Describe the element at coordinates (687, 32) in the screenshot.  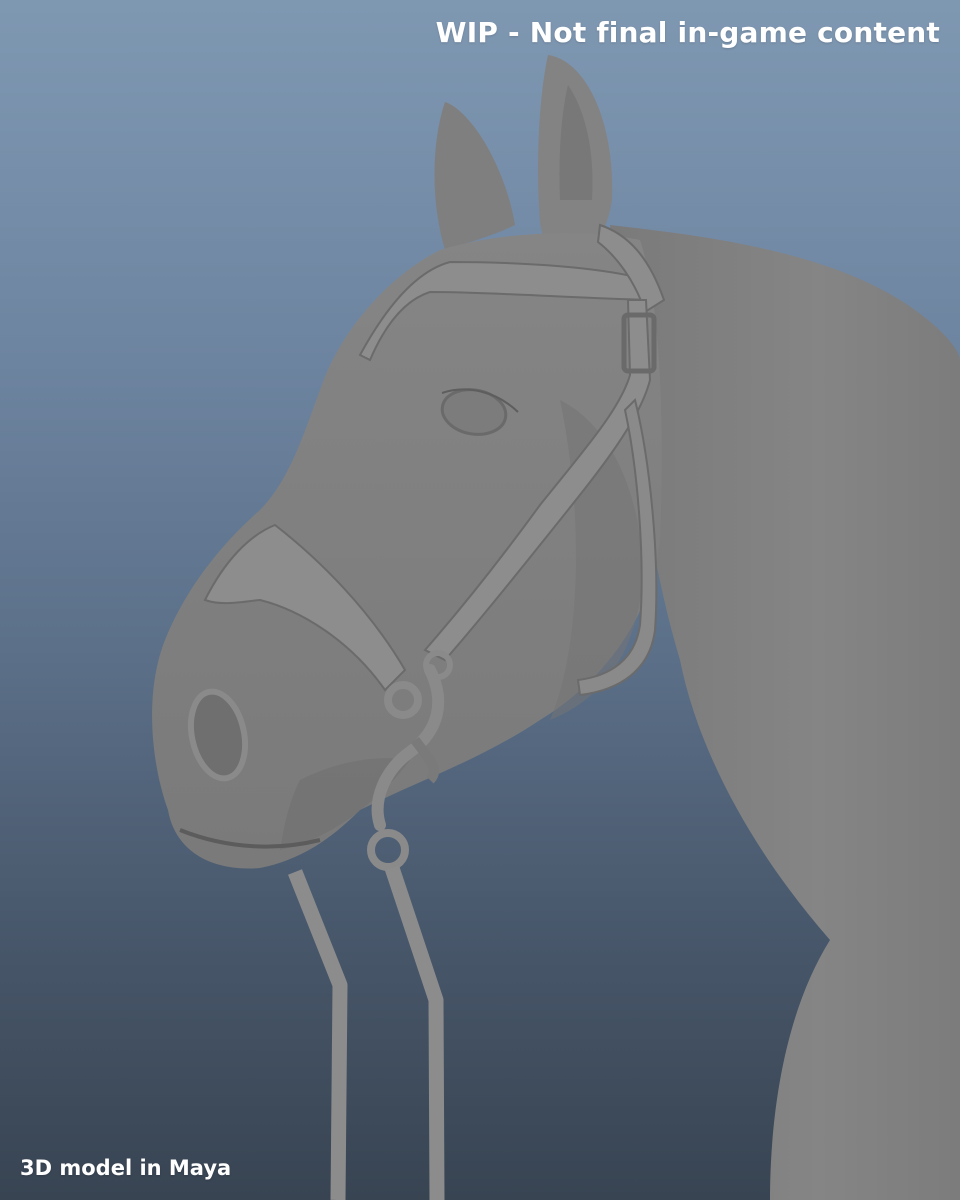
I see `wip-notice: WIP - Not final in-game content` at that location.